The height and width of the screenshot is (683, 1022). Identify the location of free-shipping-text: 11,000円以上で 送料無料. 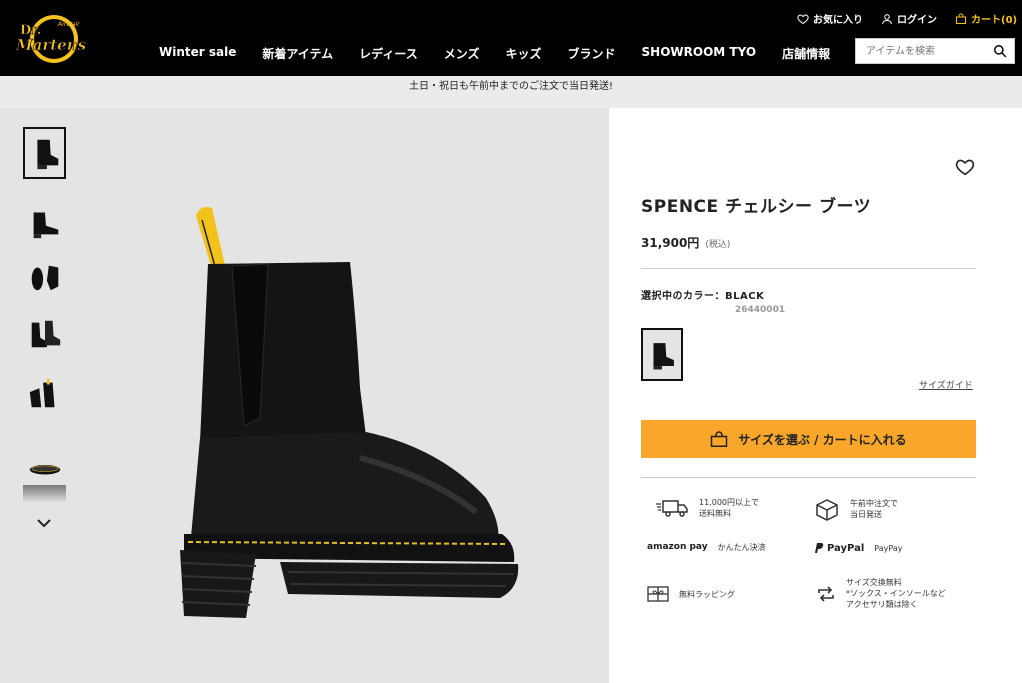
(729, 508).